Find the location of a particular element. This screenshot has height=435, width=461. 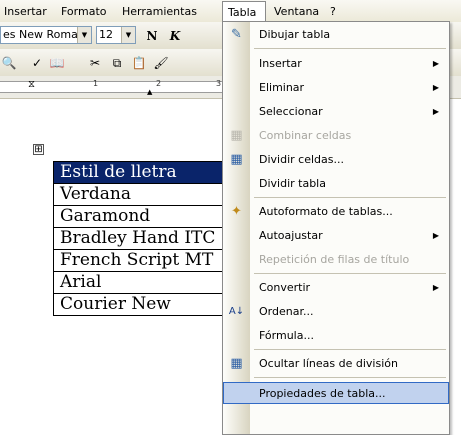

menu-item-insertar: Insertar ▶ is located at coordinates (336, 64).